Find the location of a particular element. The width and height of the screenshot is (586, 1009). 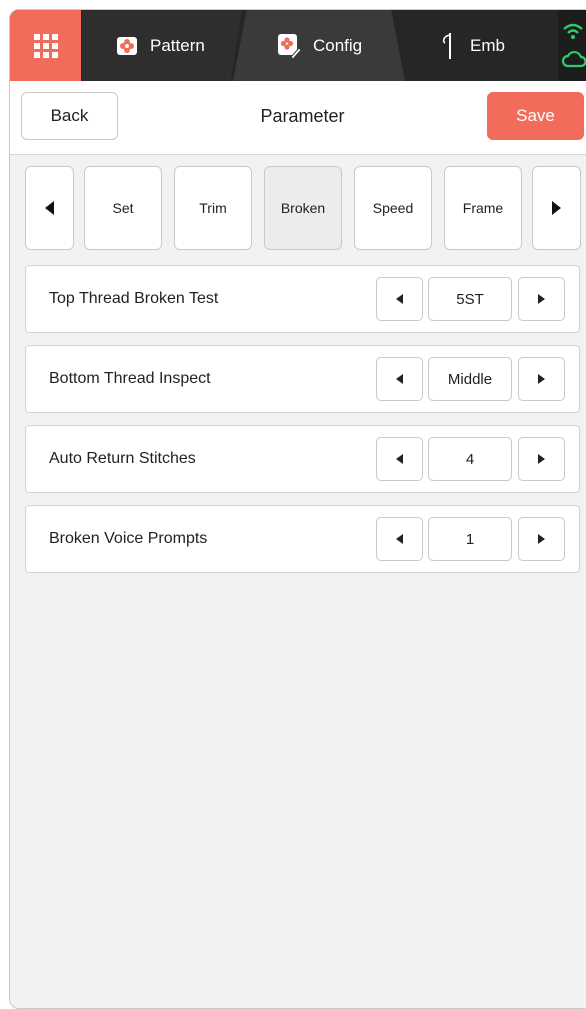

param-label: Auto Return Stitches is located at coordinates (122, 458).